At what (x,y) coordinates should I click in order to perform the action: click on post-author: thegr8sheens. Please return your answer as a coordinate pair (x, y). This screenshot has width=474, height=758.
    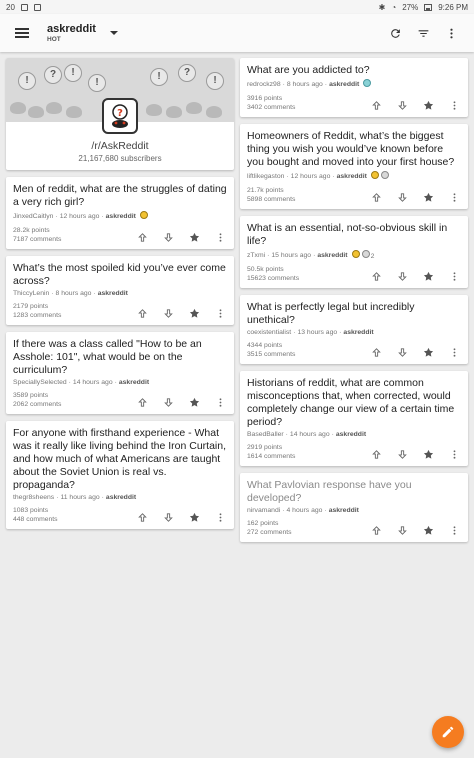
    Looking at the image, I should click on (33, 497).